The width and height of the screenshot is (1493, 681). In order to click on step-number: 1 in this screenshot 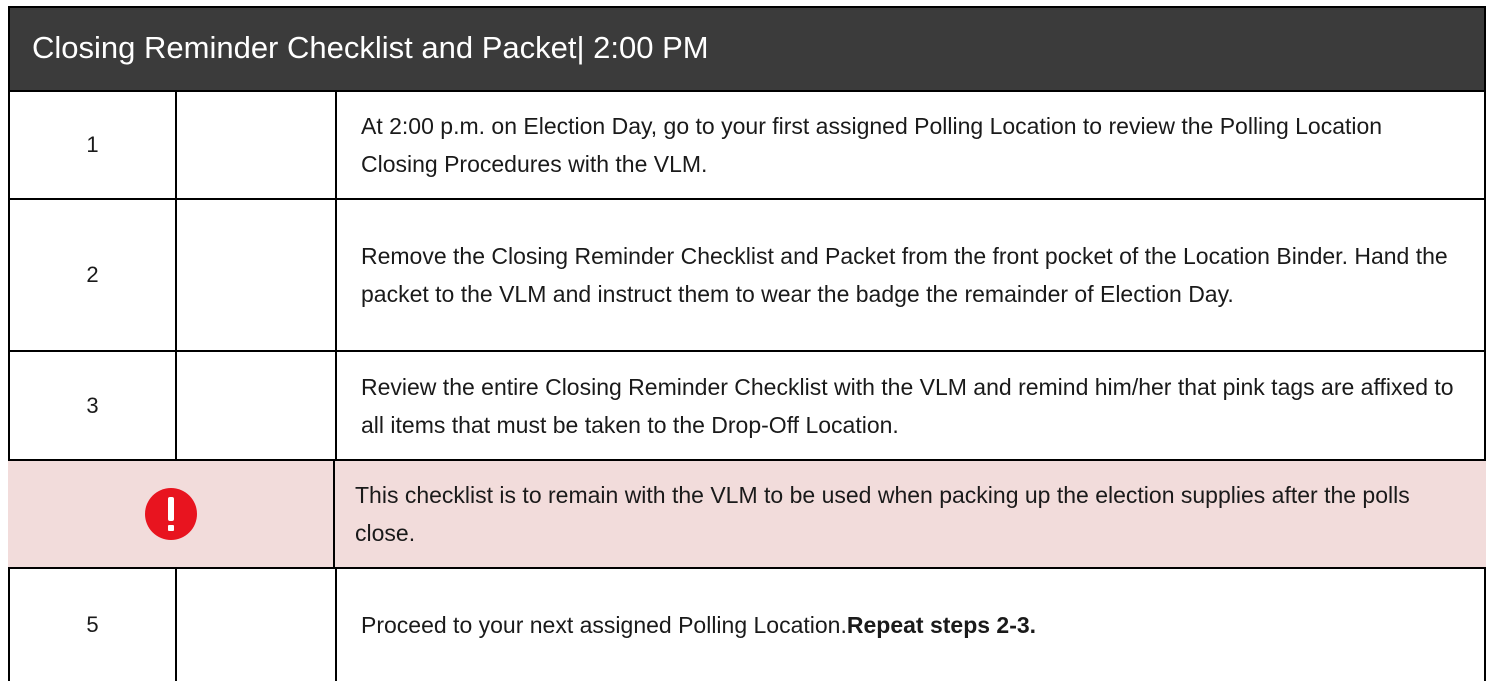, I will do `click(92, 144)`.